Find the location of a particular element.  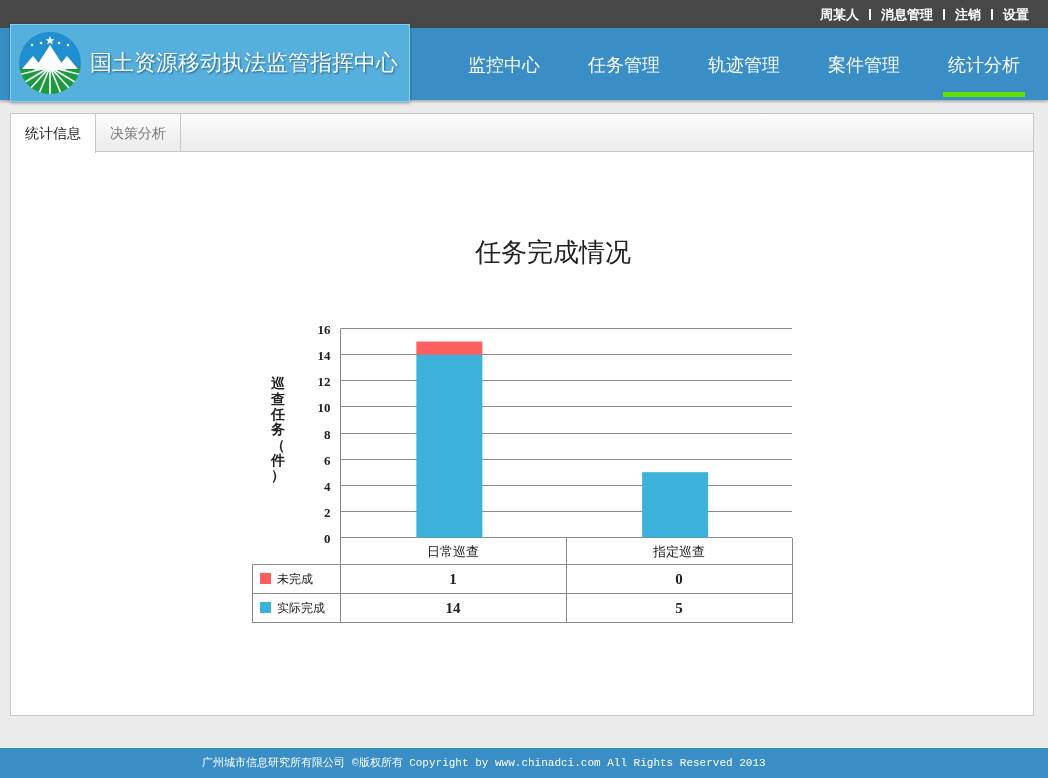

top-link: 消息管理 is located at coordinates (907, 14).